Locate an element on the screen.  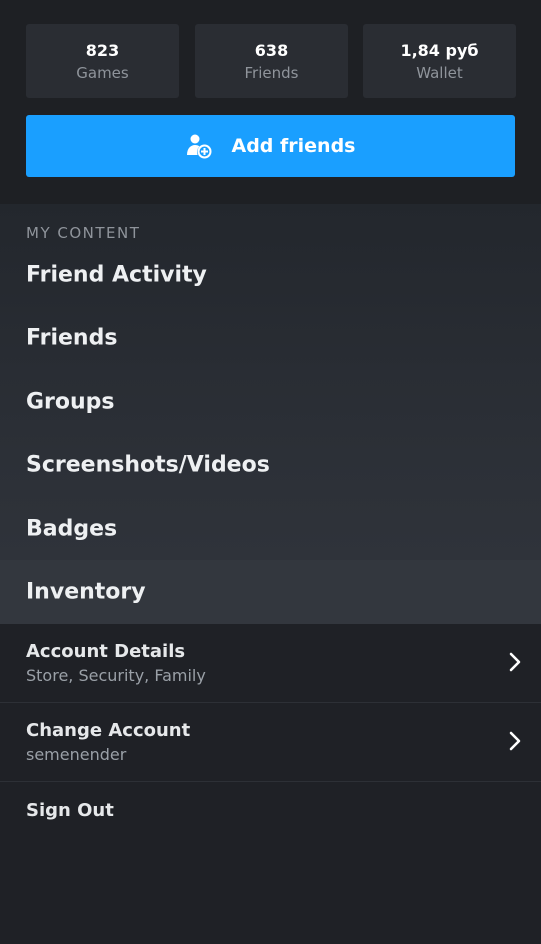
change-account-username: semenender is located at coordinates (76, 754).